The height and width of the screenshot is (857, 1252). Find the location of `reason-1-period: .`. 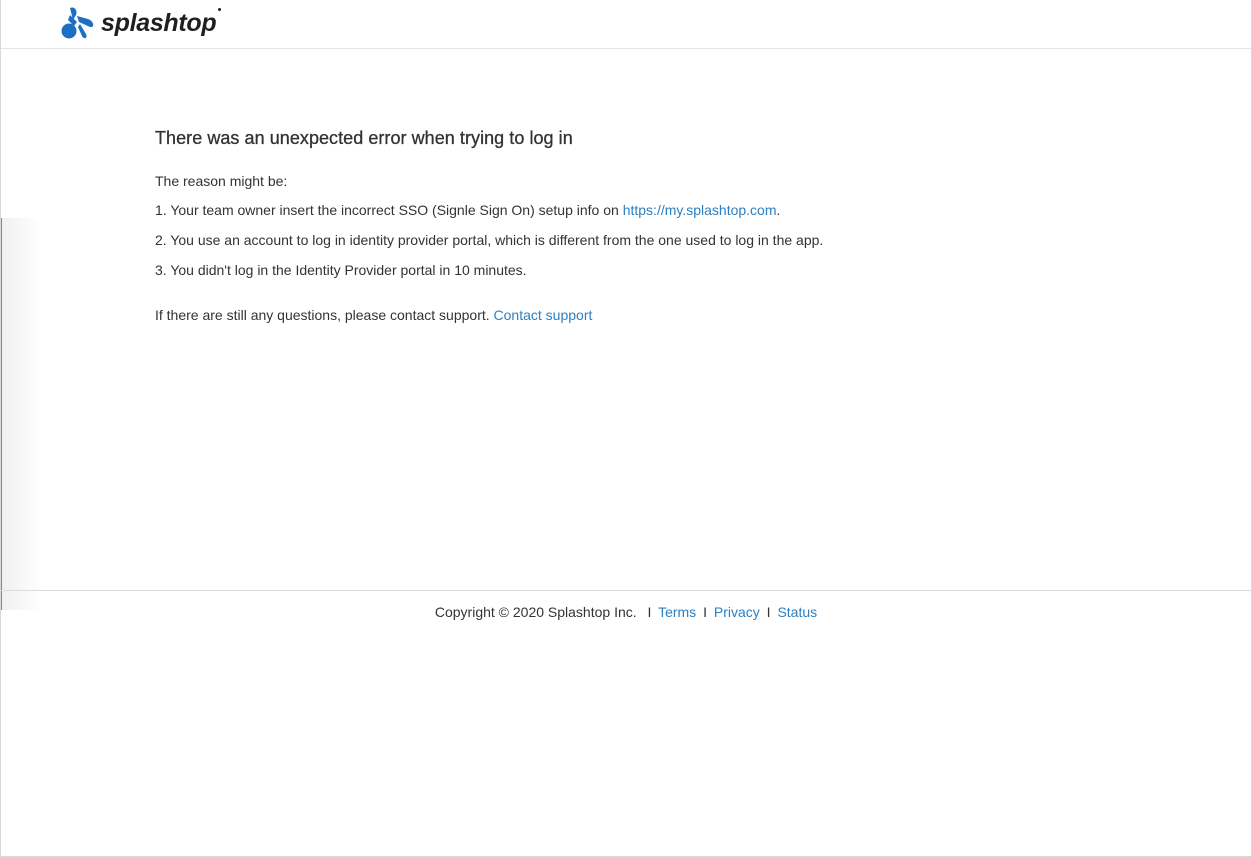

reason-1-period: . is located at coordinates (778, 210).